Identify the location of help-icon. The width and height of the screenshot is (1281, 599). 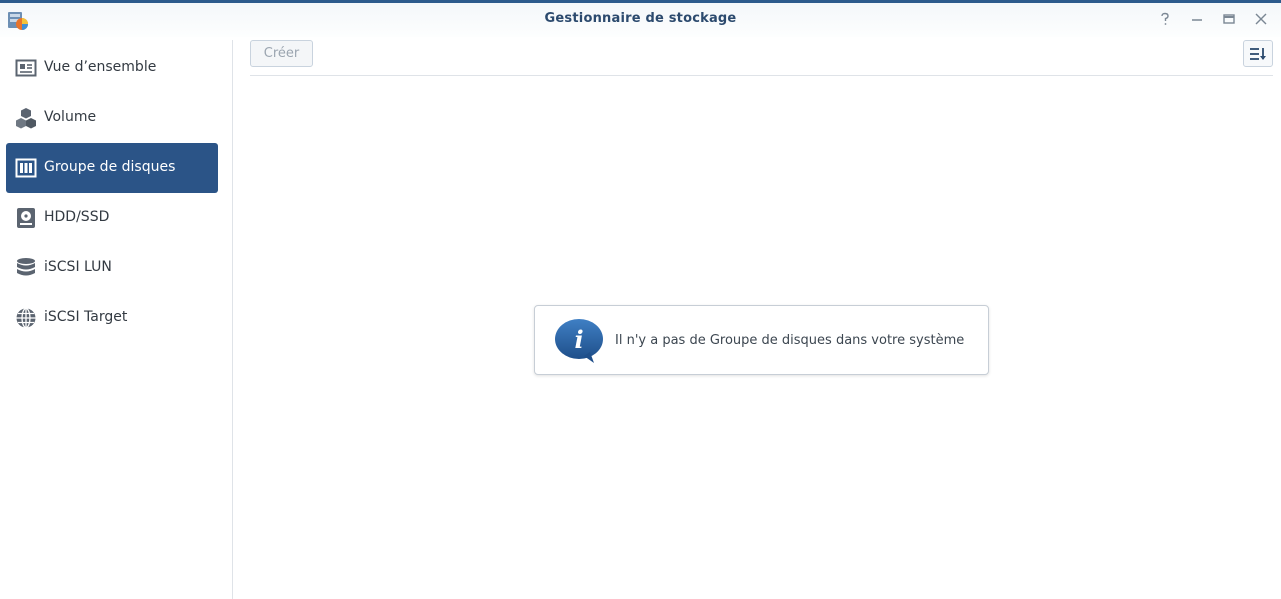
(1165, 19).